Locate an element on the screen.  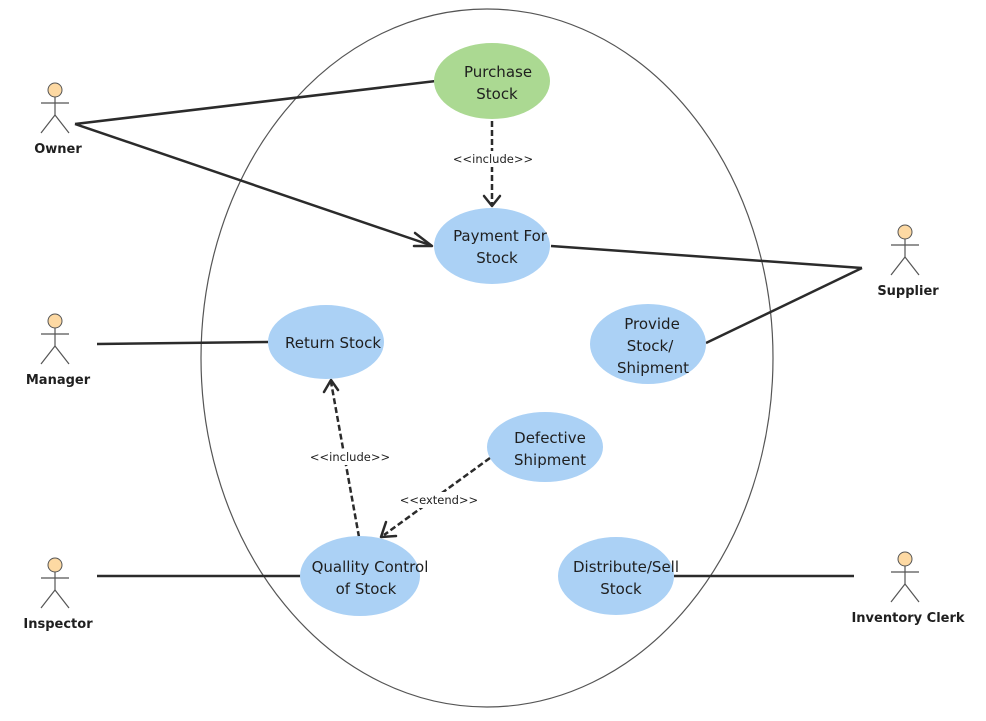
use-case-label: Defective is located at coordinates (550, 438).